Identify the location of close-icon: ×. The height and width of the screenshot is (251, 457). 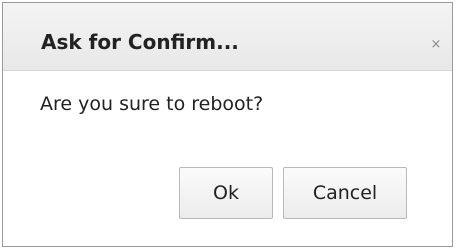
(436, 45).